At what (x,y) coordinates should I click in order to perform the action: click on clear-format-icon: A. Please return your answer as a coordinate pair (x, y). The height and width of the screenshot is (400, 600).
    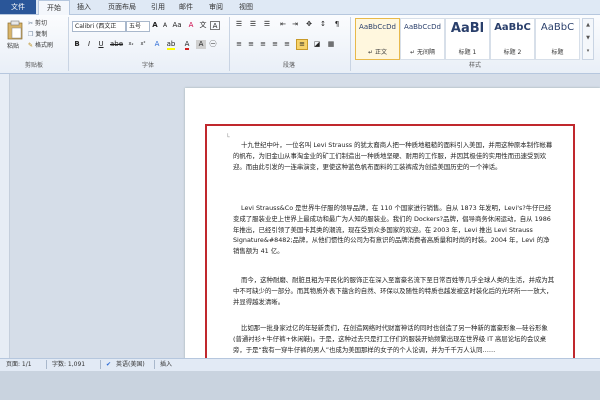
    Looking at the image, I should click on (191, 25).